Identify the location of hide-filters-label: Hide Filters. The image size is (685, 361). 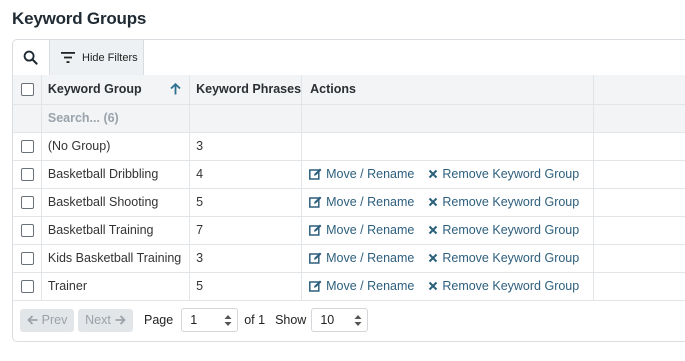
(110, 57).